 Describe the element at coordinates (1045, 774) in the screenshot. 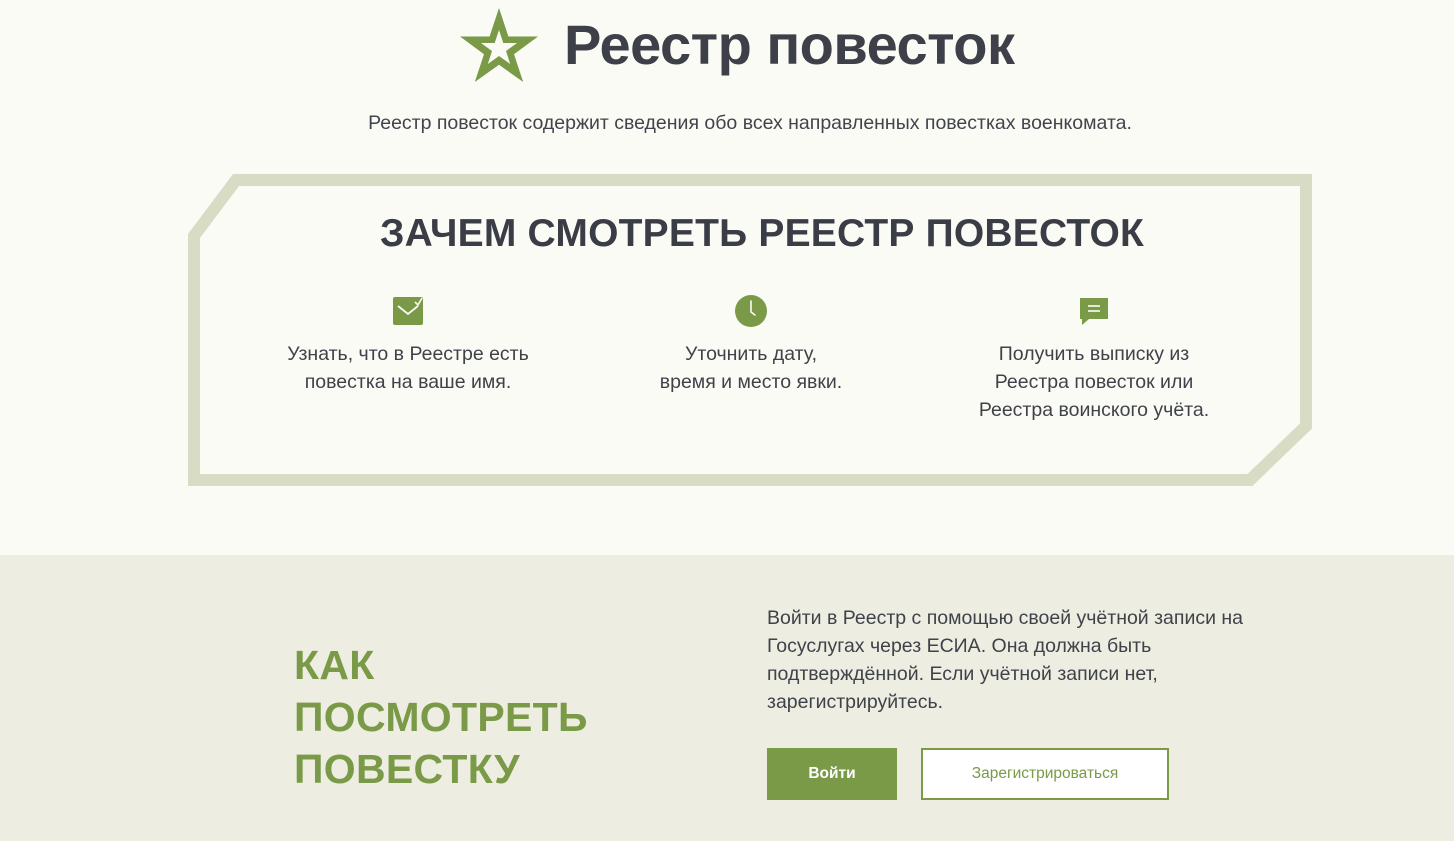

I see `register-button: Зарегистрироваться` at that location.